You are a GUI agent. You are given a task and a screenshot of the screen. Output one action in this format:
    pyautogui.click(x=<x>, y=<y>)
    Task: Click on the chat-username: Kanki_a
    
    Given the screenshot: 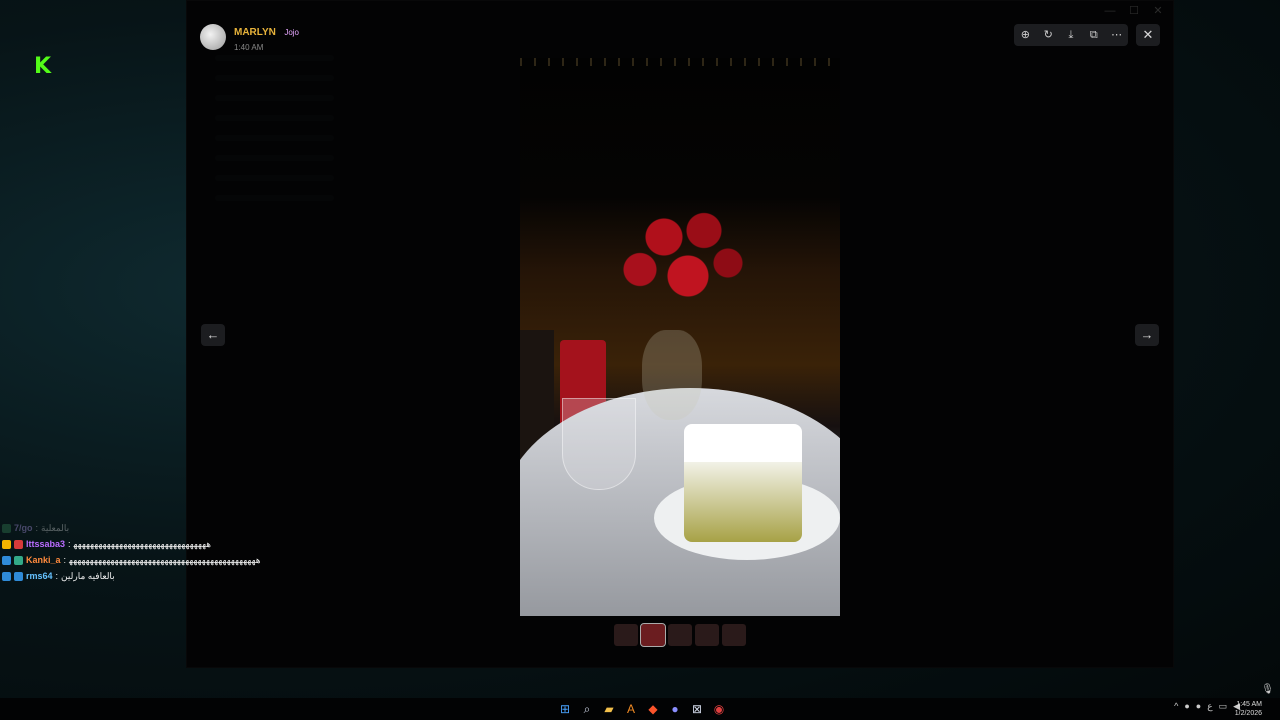 What is the action you would take?
    pyautogui.click(x=43, y=560)
    